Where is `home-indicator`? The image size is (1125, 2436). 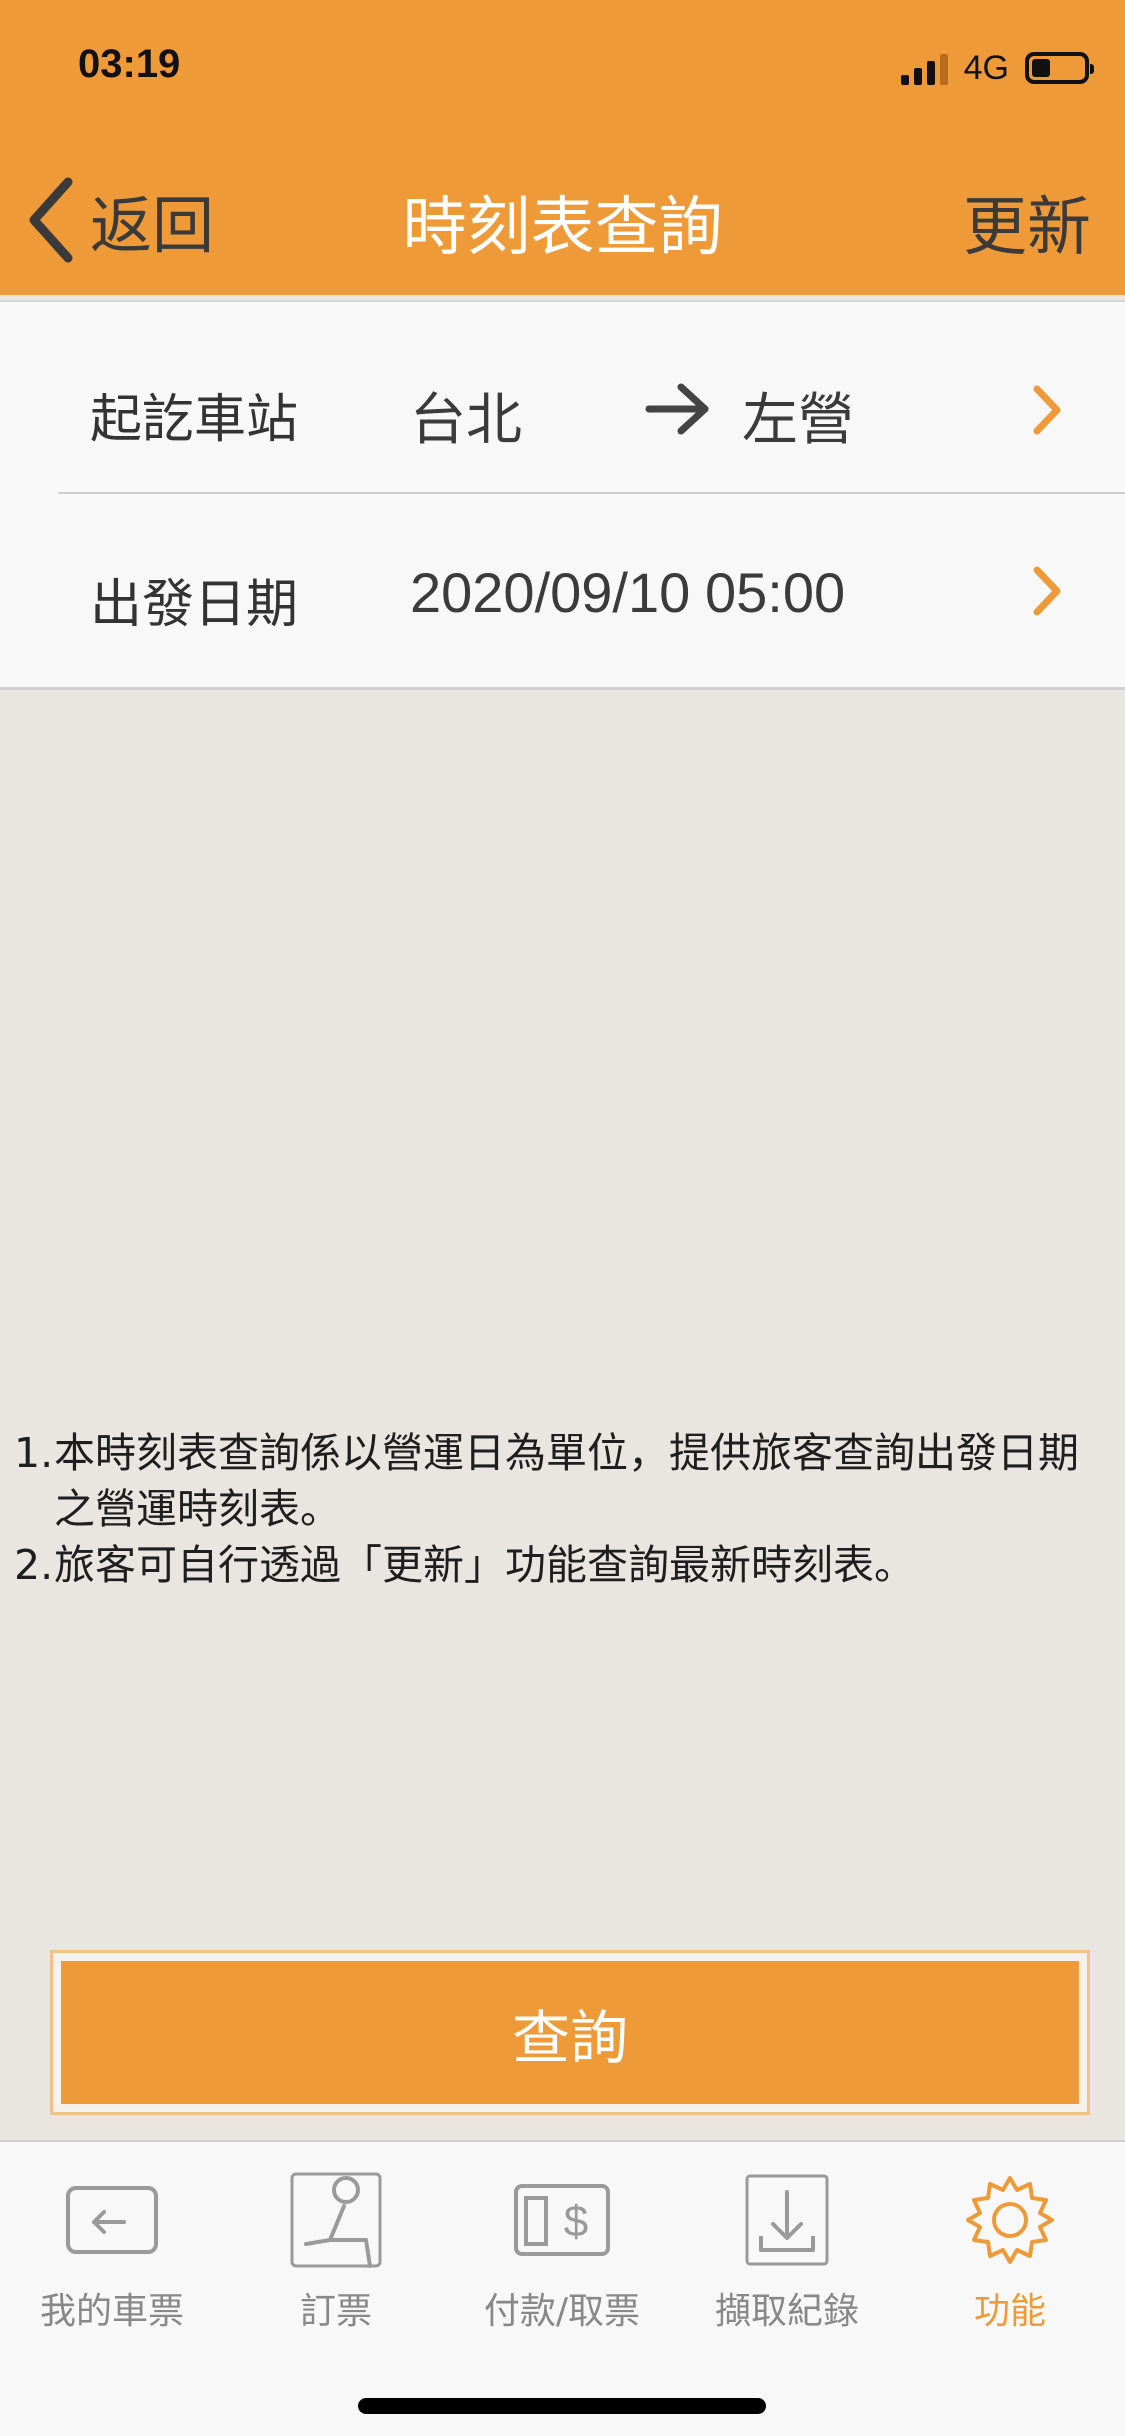
home-indicator is located at coordinates (562, 2406).